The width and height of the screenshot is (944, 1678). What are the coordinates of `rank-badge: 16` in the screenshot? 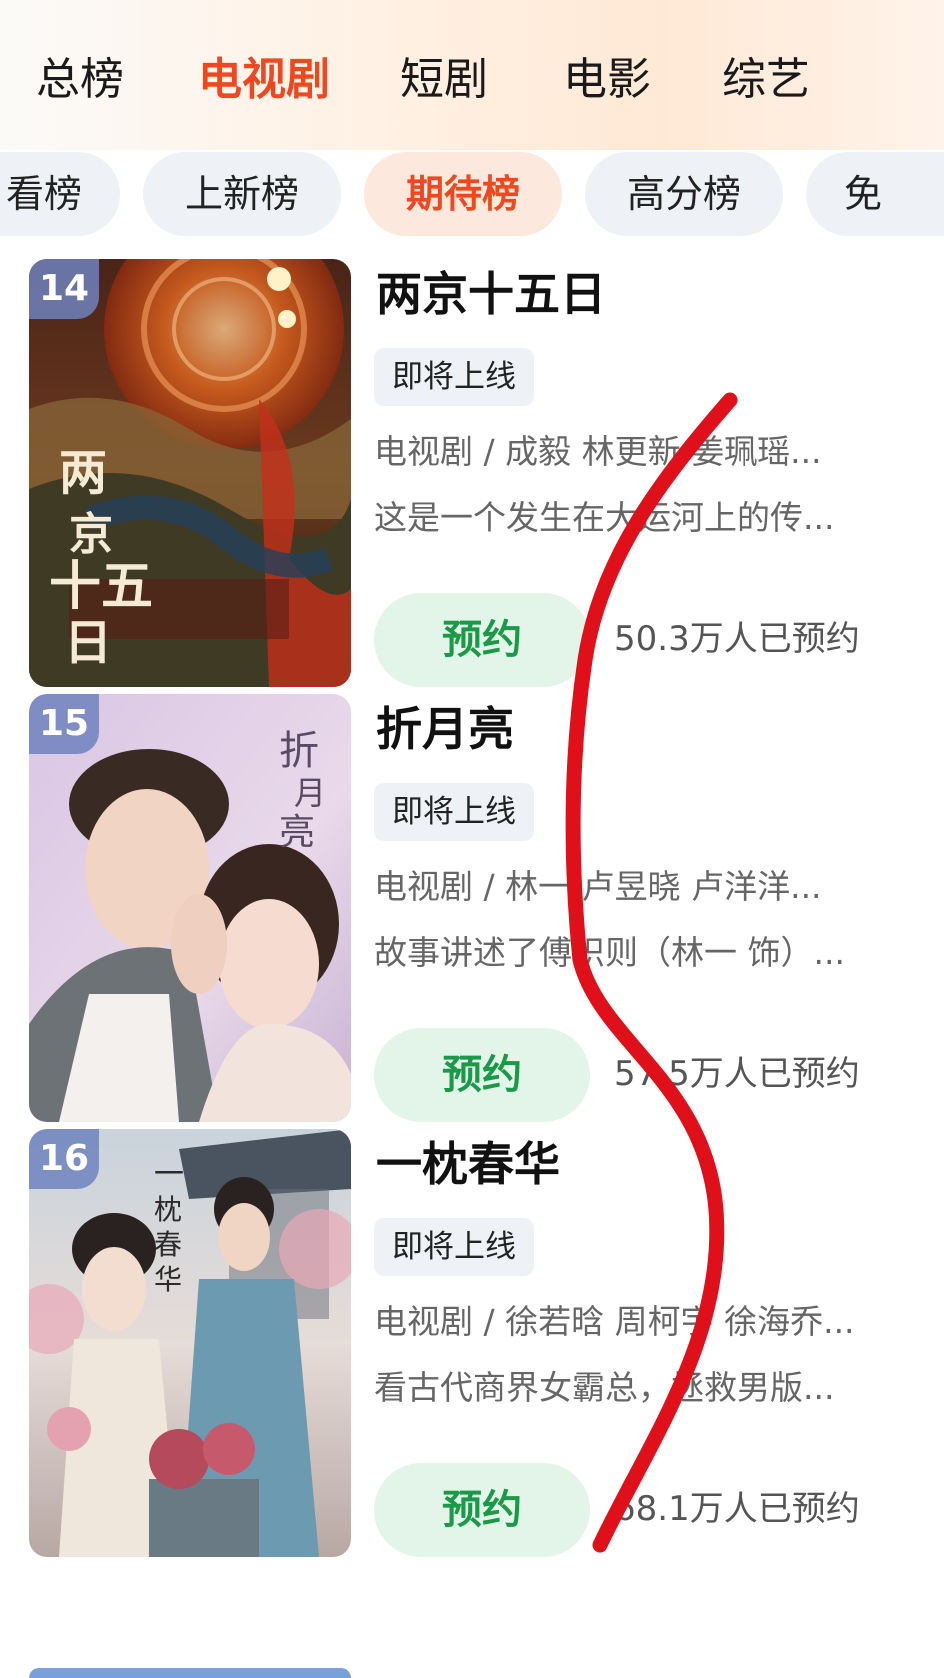 It's located at (64, 1159).